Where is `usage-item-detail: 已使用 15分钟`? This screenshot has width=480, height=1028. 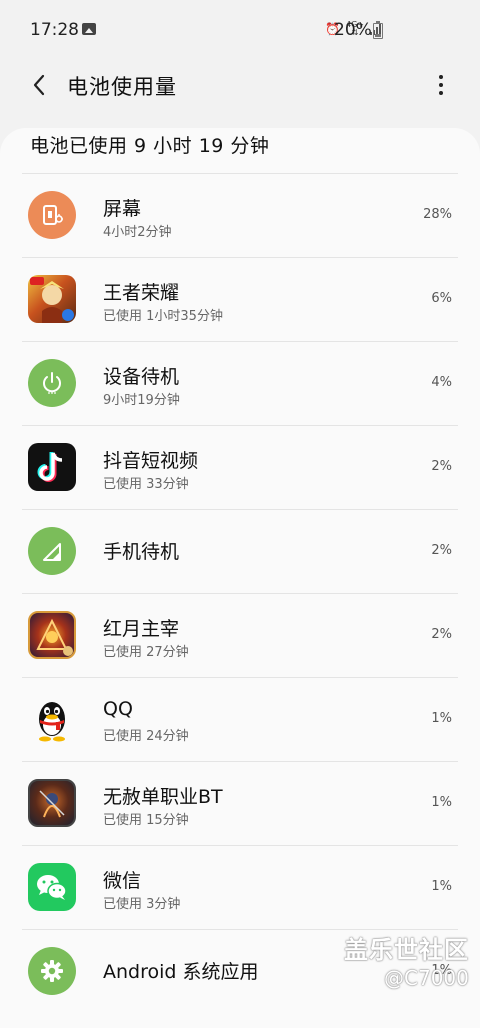
usage-item-detail: 已使用 15分钟 is located at coordinates (146, 820).